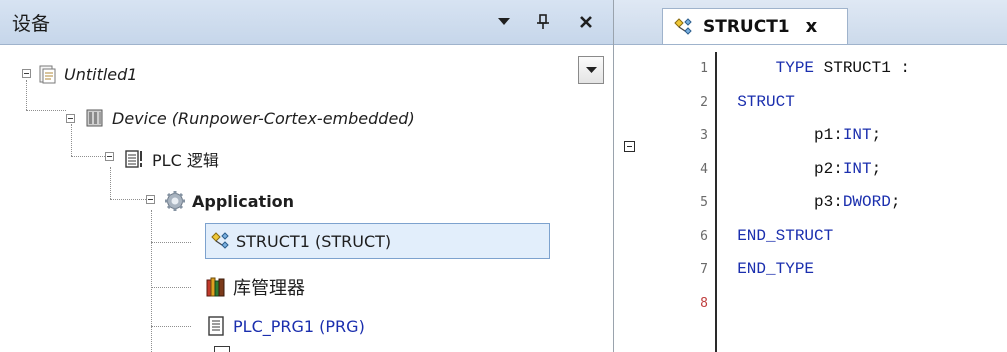 The image size is (1007, 352). What do you see at coordinates (704, 269) in the screenshot?
I see `line-number: 7` at bounding box center [704, 269].